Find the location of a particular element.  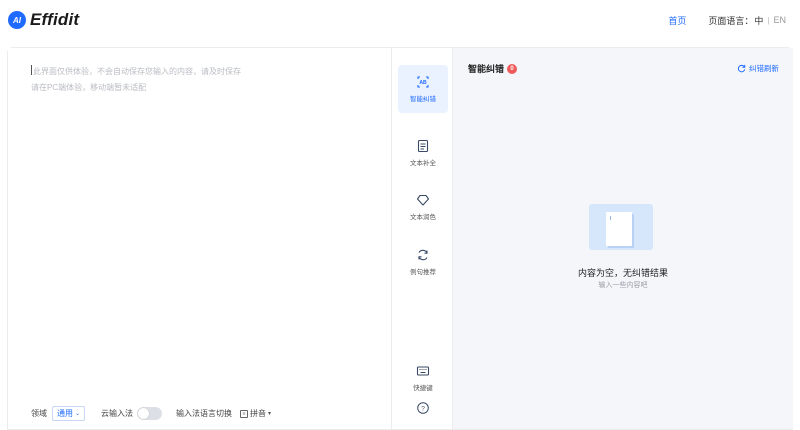

result-title: 智能纠错 is located at coordinates (486, 69).